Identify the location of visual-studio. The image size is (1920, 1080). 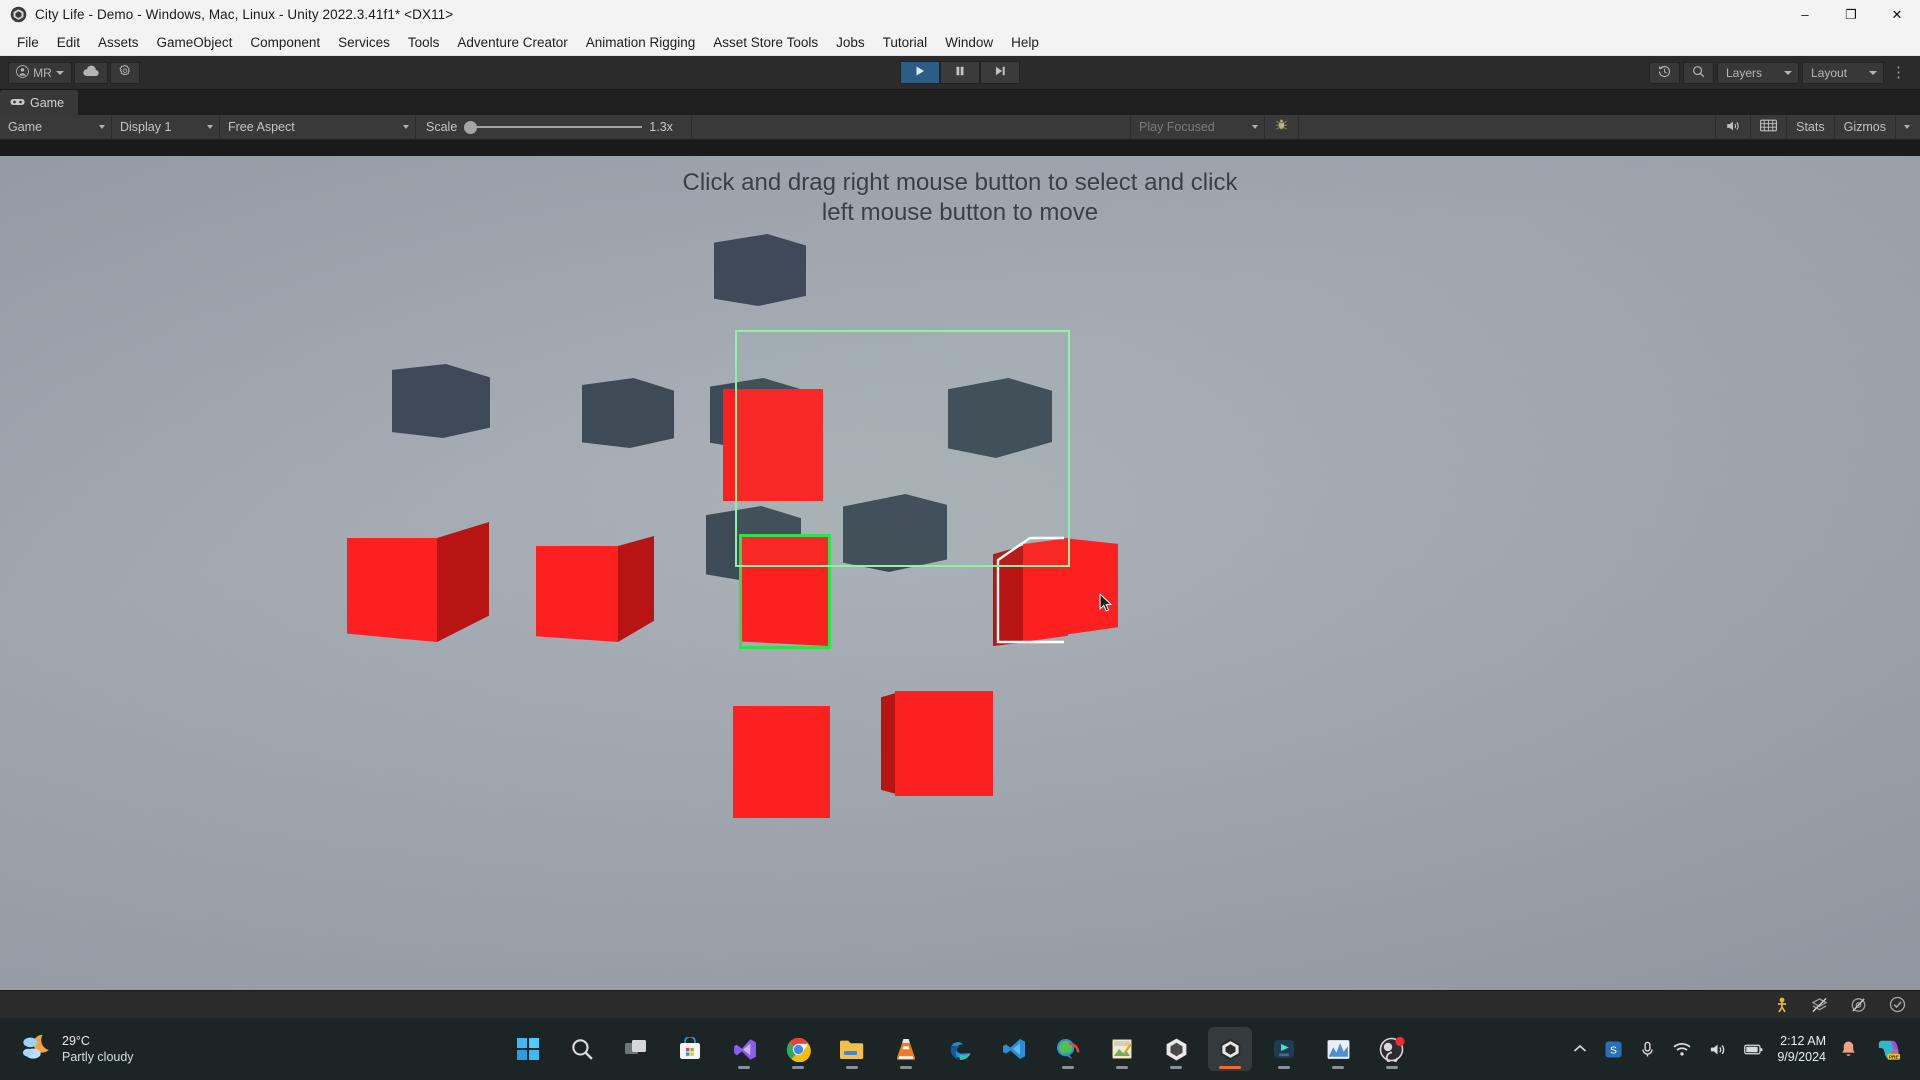
(744, 1049).